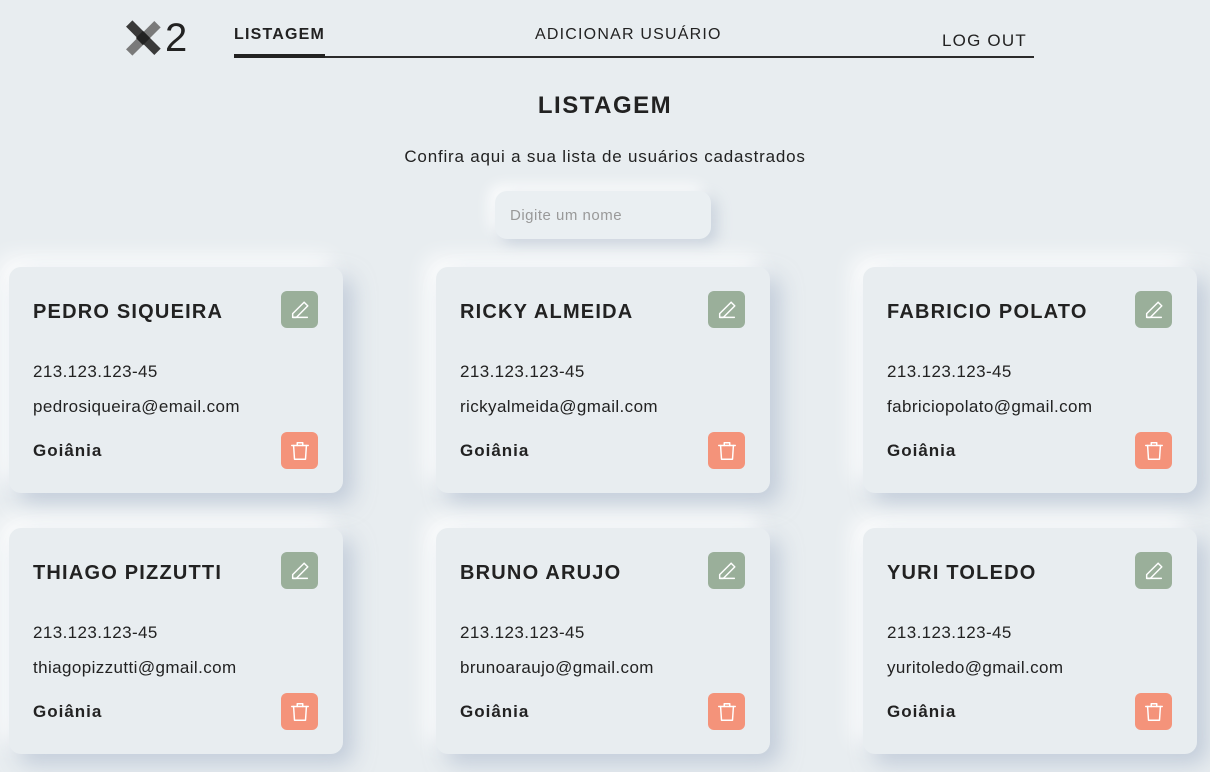 Image resolution: width=1210 pixels, height=772 pixels. I want to click on user-email: yuritoledo@gmail.com, so click(975, 667).